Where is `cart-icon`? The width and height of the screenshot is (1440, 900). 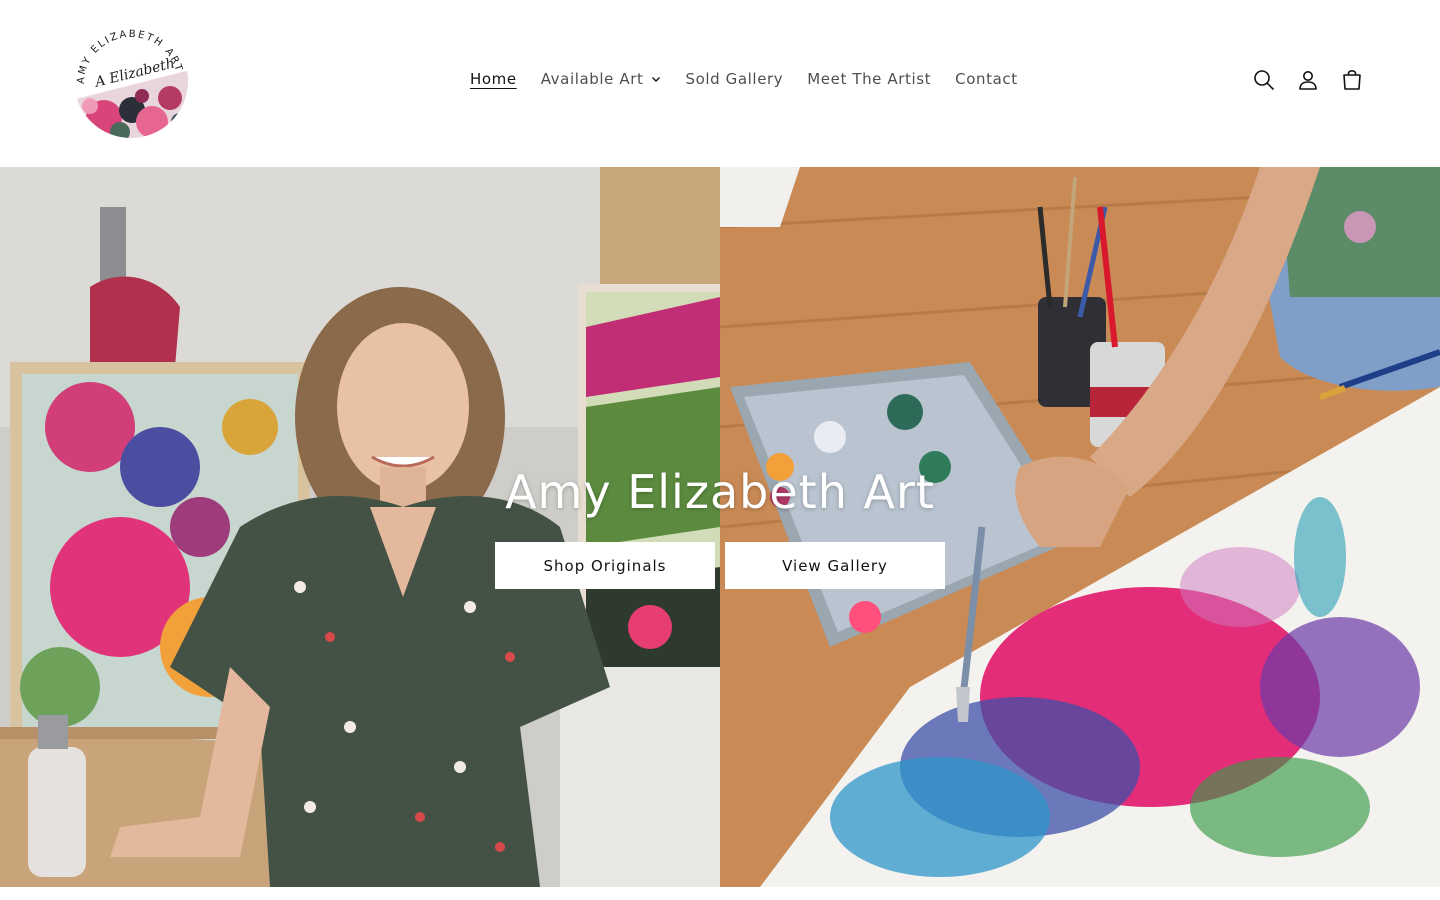 cart-icon is located at coordinates (1352, 79).